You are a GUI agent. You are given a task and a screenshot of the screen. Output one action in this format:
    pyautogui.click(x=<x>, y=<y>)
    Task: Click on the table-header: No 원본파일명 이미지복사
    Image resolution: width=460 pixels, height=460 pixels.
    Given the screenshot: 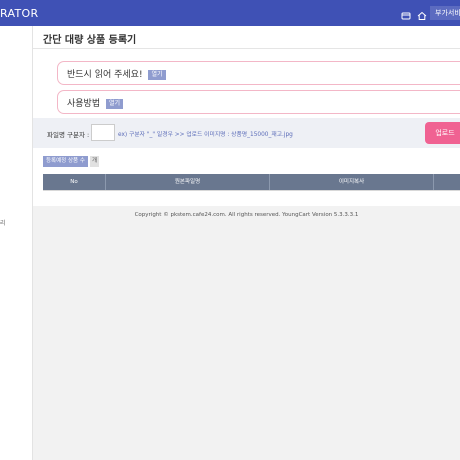 What is the action you would take?
    pyautogui.click(x=251, y=182)
    